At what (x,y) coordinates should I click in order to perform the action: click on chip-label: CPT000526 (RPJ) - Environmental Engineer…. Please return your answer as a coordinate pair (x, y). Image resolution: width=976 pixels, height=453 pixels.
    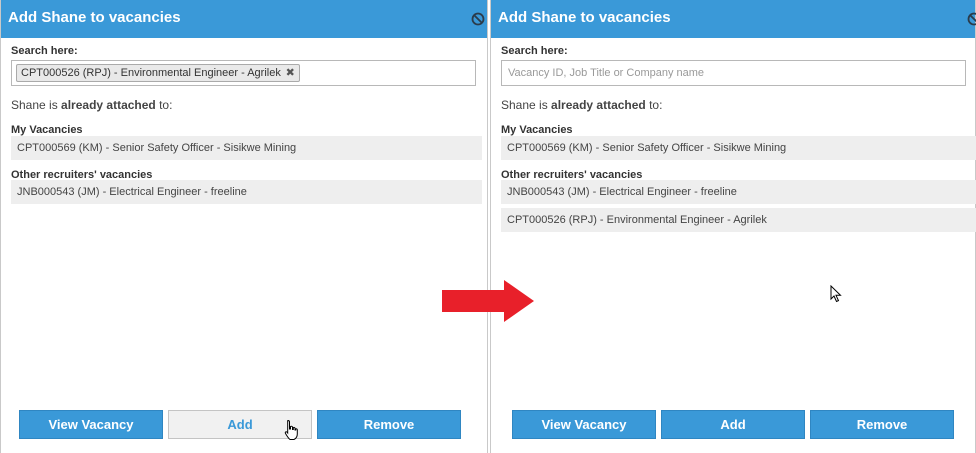
    Looking at the image, I should click on (151, 73).